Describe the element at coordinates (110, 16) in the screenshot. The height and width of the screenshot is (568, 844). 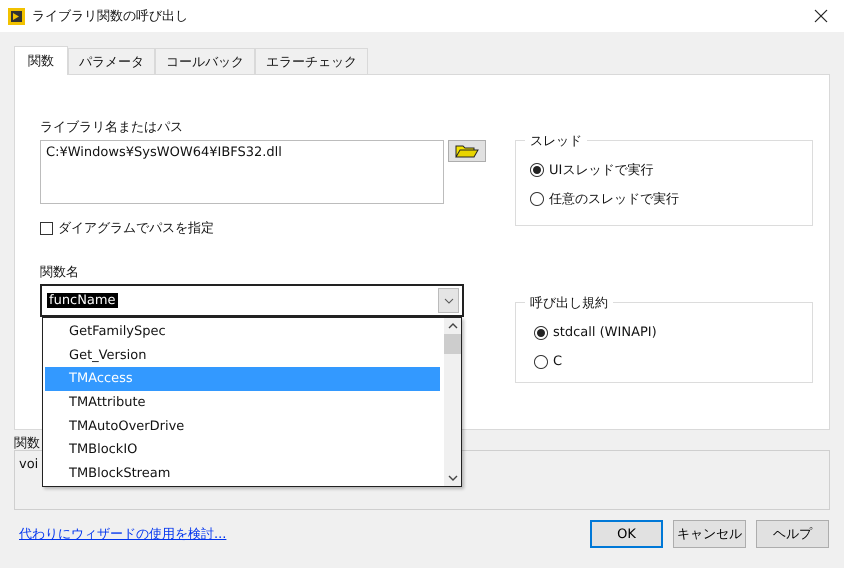
I see `window-title: ライブラリ関数の呼び出し` at that location.